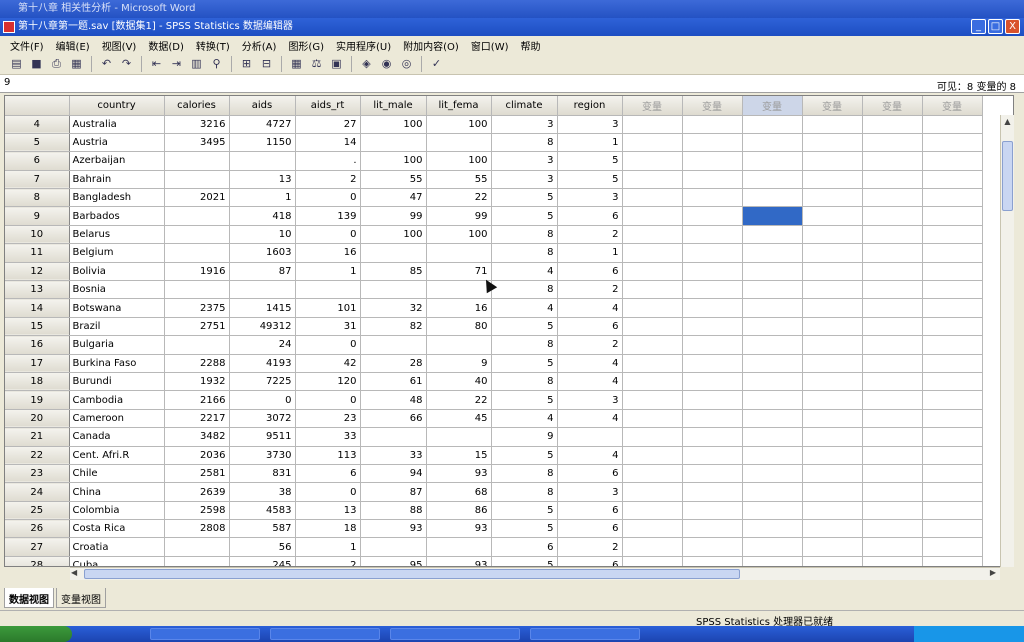 The width and height of the screenshot is (1024, 642). Describe the element at coordinates (459, 272) in the screenshot. I see `data-cell: 71` at that location.